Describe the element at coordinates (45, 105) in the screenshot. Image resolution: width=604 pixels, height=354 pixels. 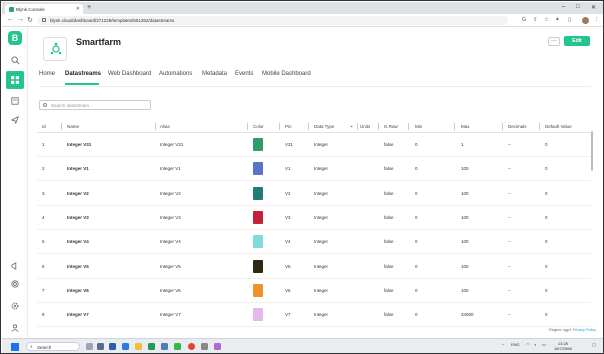
I see `search-field-icon` at that location.